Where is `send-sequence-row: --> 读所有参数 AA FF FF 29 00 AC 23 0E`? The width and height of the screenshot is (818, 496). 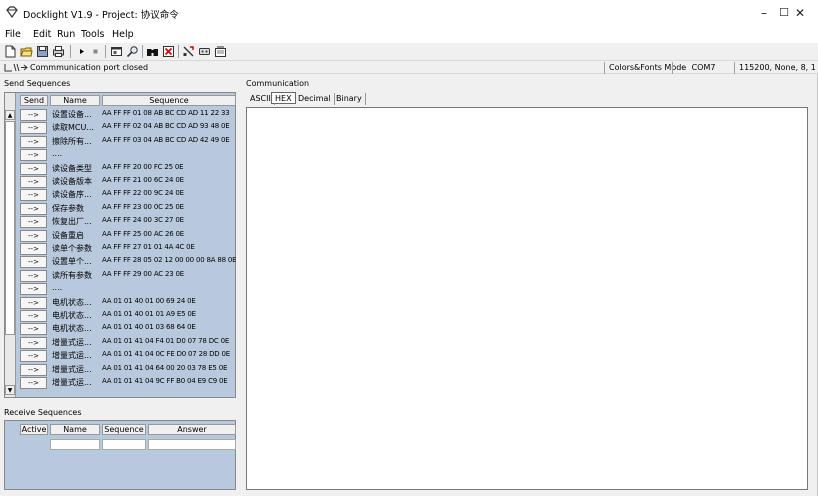 send-sequence-row: --> 读所有参数 AA FF FF 29 00 AC 23 0E is located at coordinates (128, 275).